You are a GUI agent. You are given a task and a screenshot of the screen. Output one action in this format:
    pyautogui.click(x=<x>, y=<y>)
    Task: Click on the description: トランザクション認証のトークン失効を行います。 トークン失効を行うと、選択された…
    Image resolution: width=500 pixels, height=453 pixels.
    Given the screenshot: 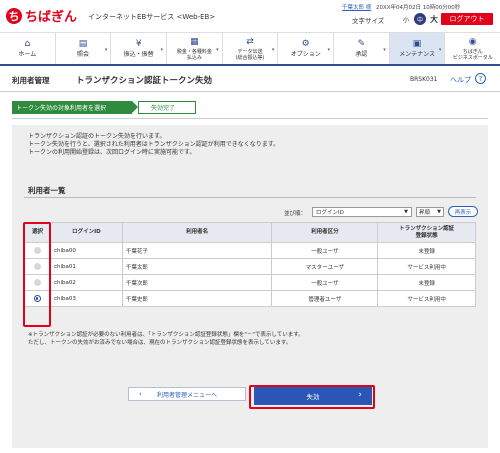 What is the action you would take?
    pyautogui.click(x=153, y=145)
    